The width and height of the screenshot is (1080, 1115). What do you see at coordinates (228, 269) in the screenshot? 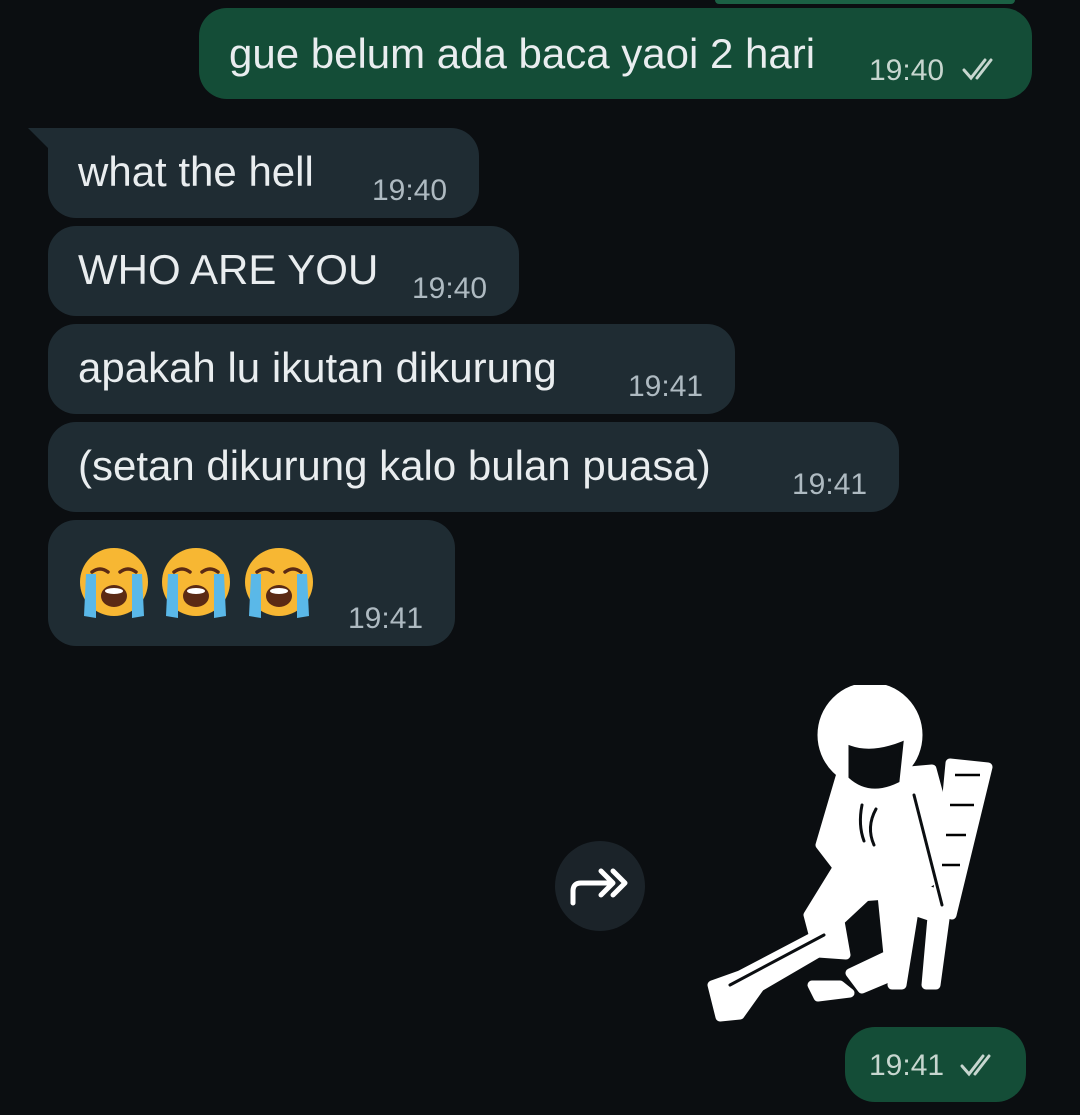
I see `message-text: WHO ARE YOU` at bounding box center [228, 269].